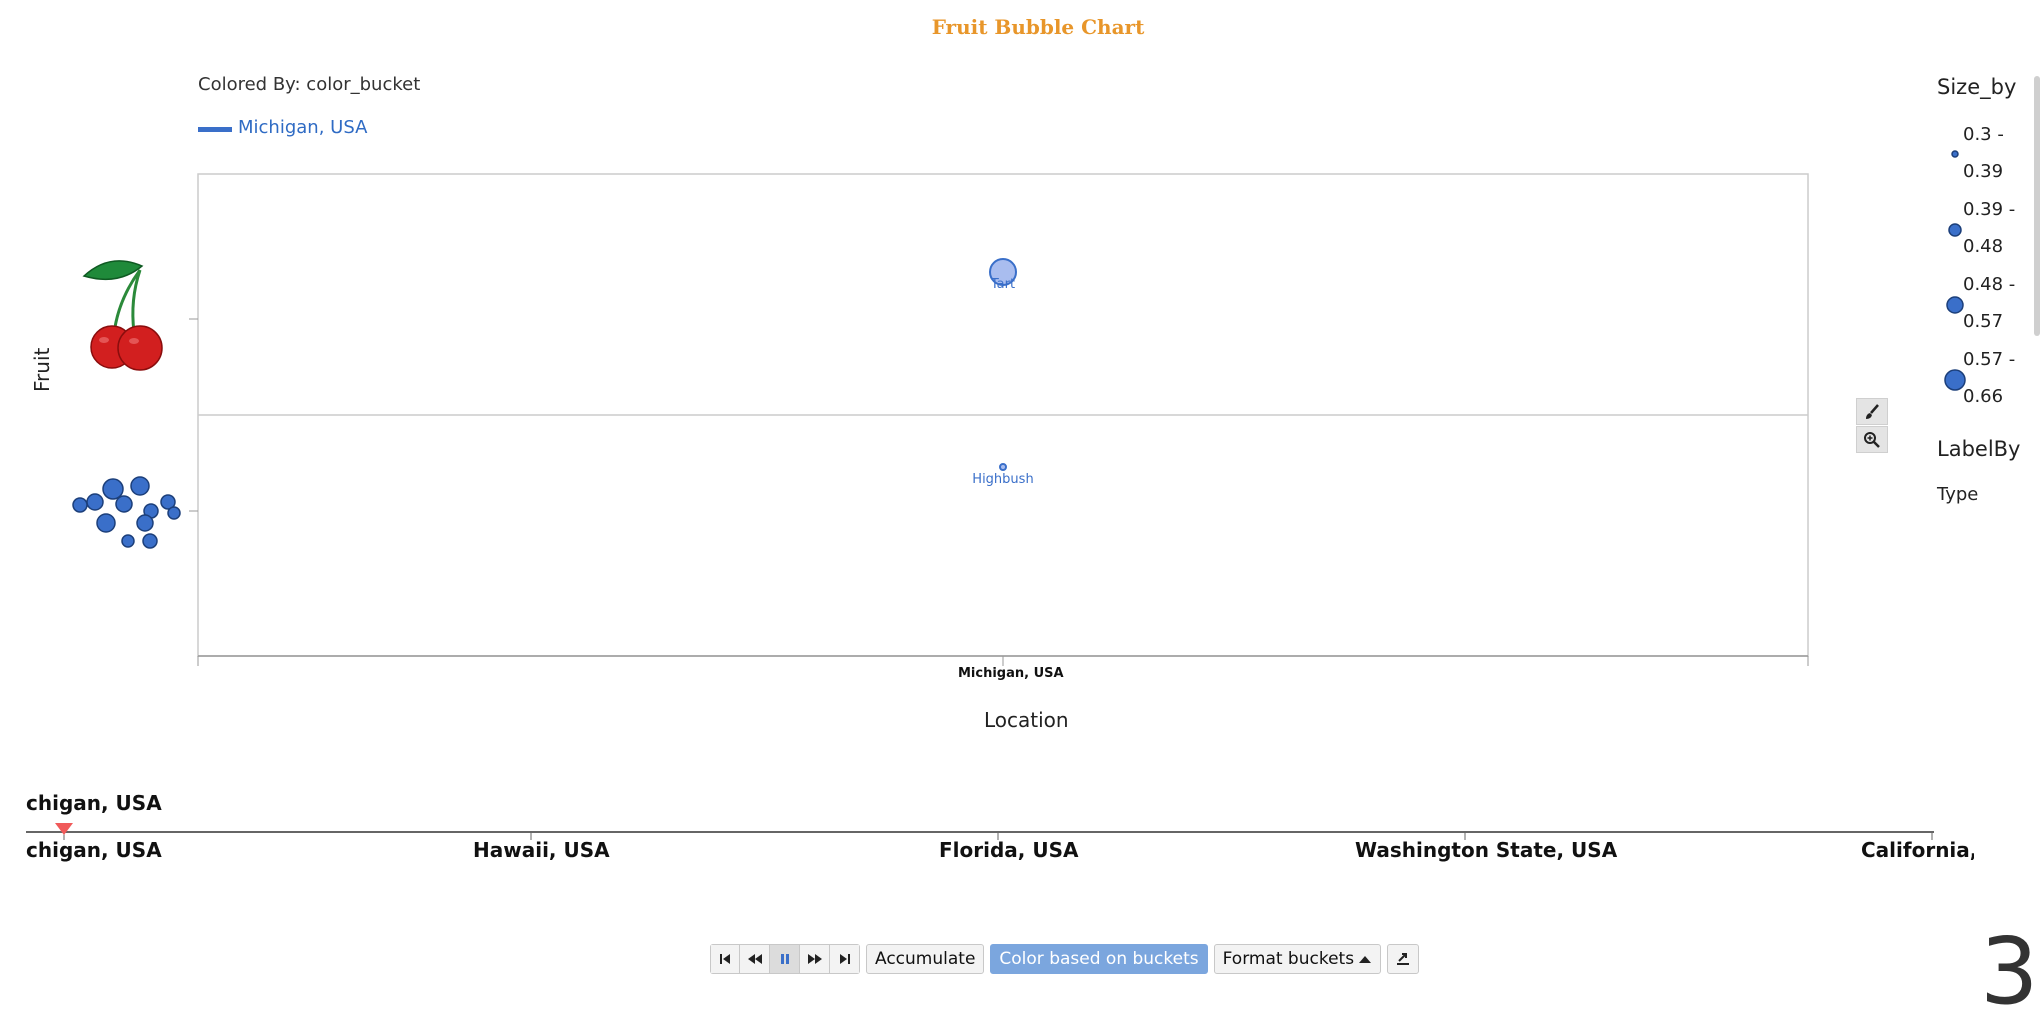  Describe the element at coordinates (94, 850) in the screenshot. I see `timeline-label: chigan, USA` at that location.